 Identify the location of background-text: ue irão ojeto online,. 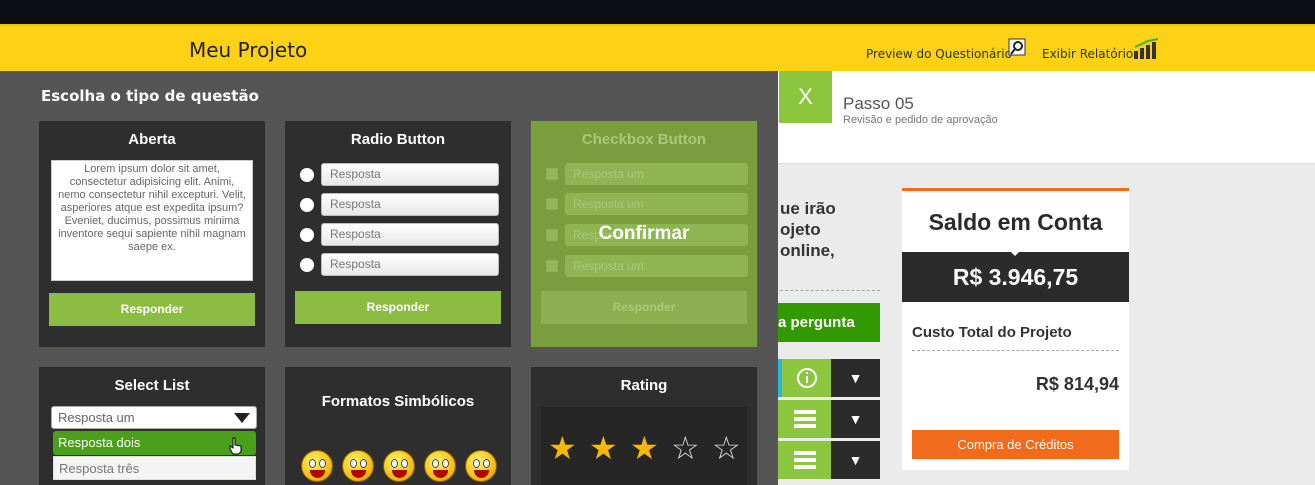
(808, 229).